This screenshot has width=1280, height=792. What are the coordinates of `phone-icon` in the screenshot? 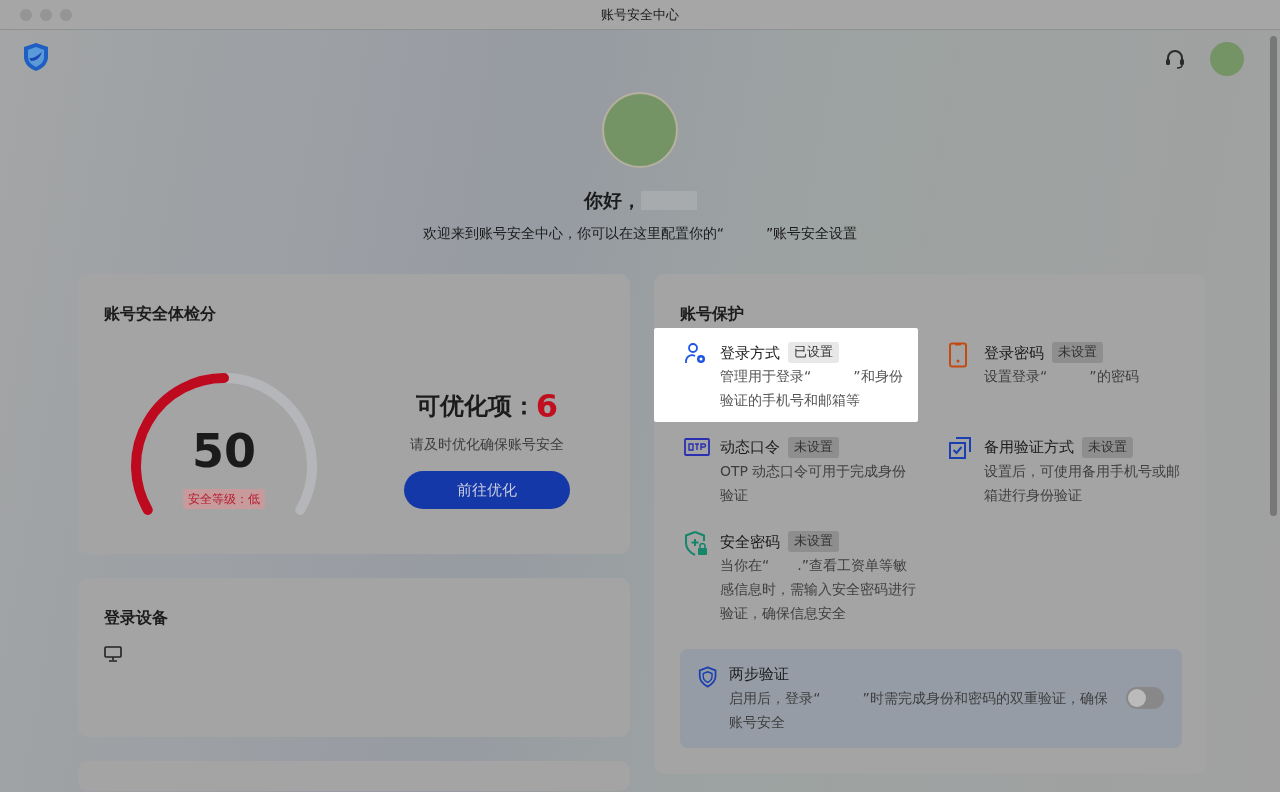 It's located at (958, 354).